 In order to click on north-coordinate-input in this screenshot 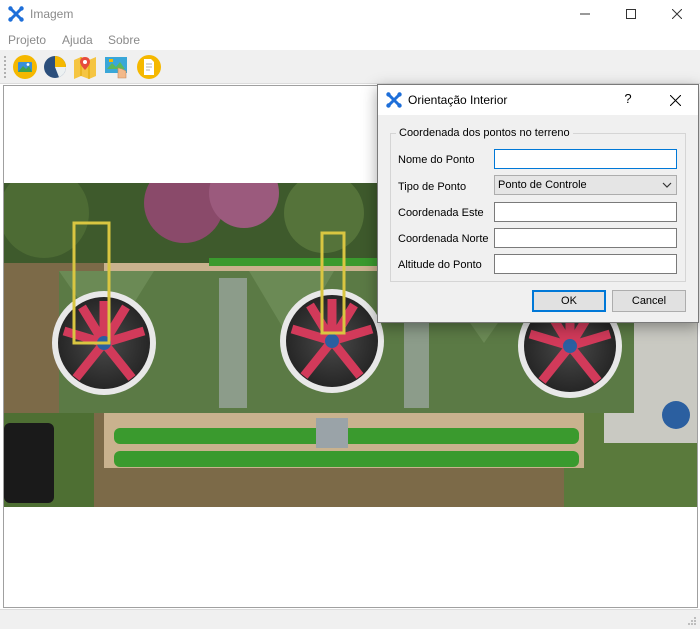, I will do `click(585, 238)`.